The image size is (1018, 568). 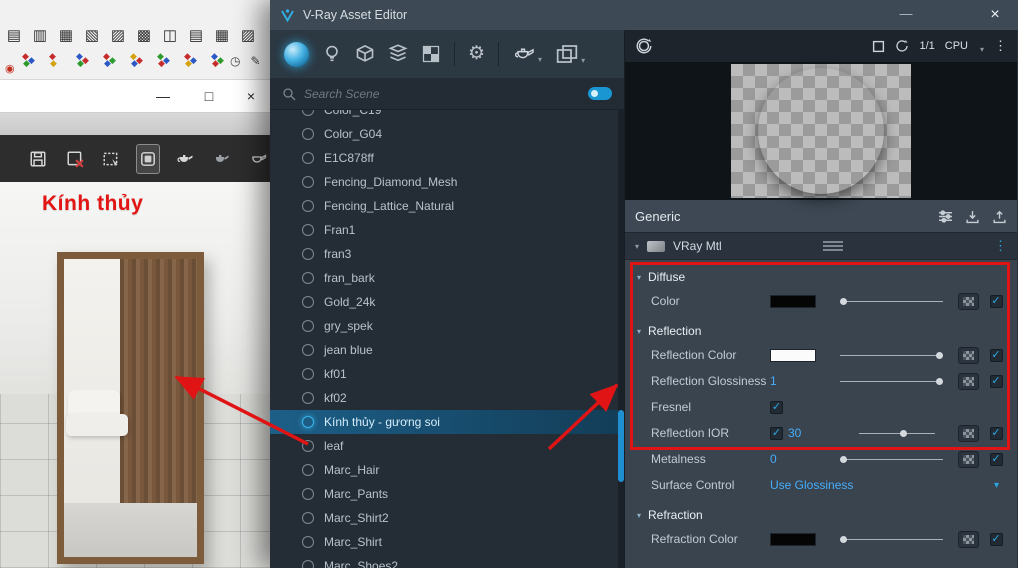 What do you see at coordinates (447, 158) in the screenshot?
I see `material-list-item: E1C878ff` at bounding box center [447, 158].